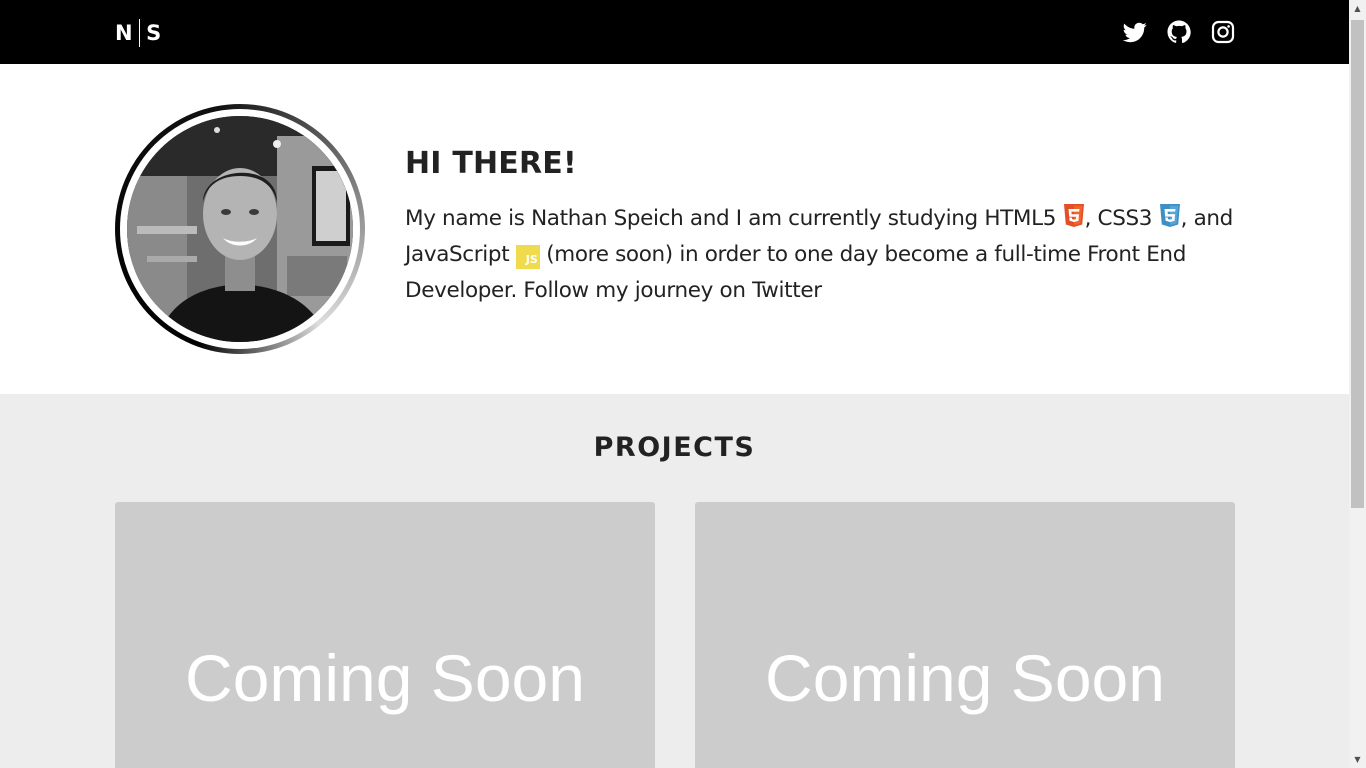  I want to click on logo-divider, so click(139, 33).